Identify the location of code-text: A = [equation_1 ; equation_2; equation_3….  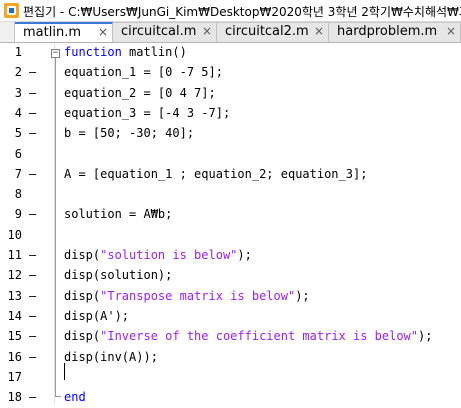
(215, 174).